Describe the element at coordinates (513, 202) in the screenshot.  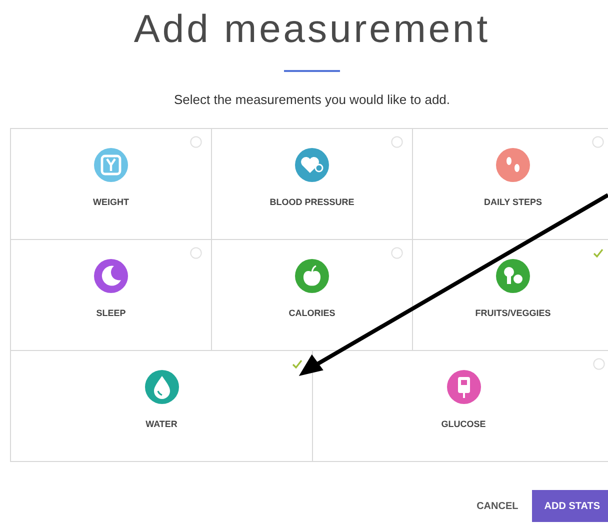
I see `measurement-label: DAILY STEPS` at that location.